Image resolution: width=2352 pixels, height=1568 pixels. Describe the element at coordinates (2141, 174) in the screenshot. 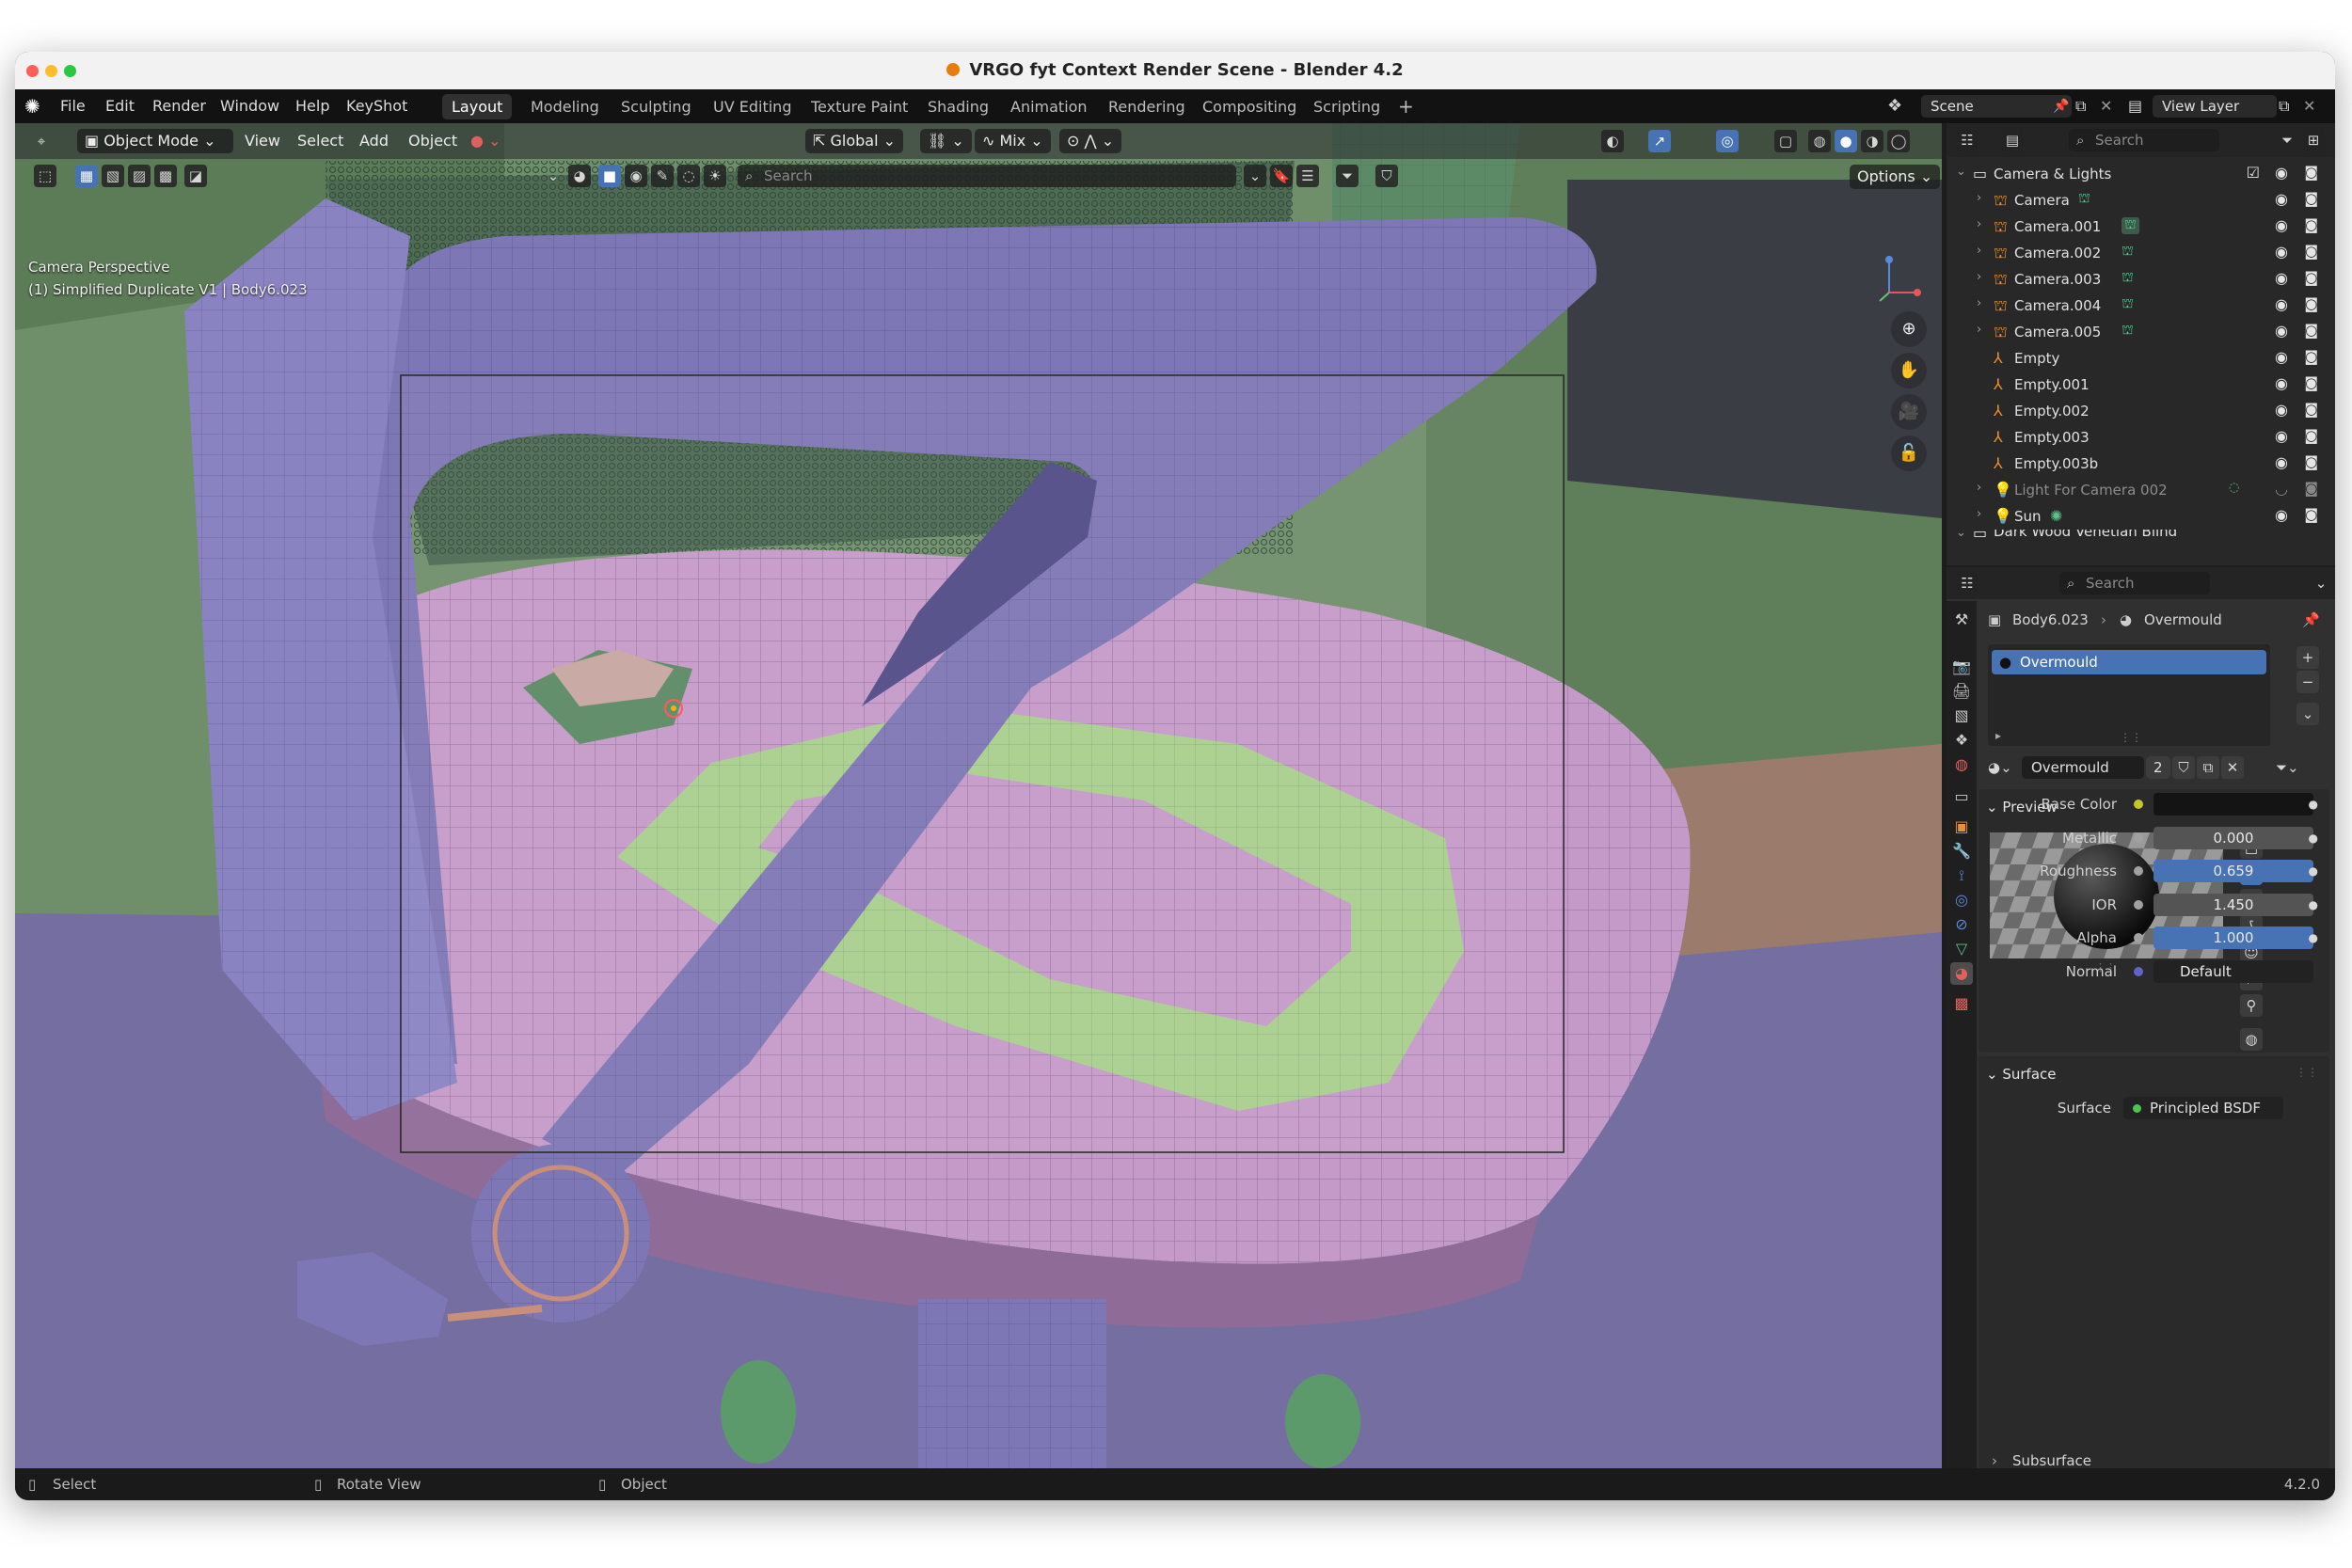

I see `outliner-collection-row: ⌄ ▭ Camera & Lights ☑ ◉ ◙` at that location.